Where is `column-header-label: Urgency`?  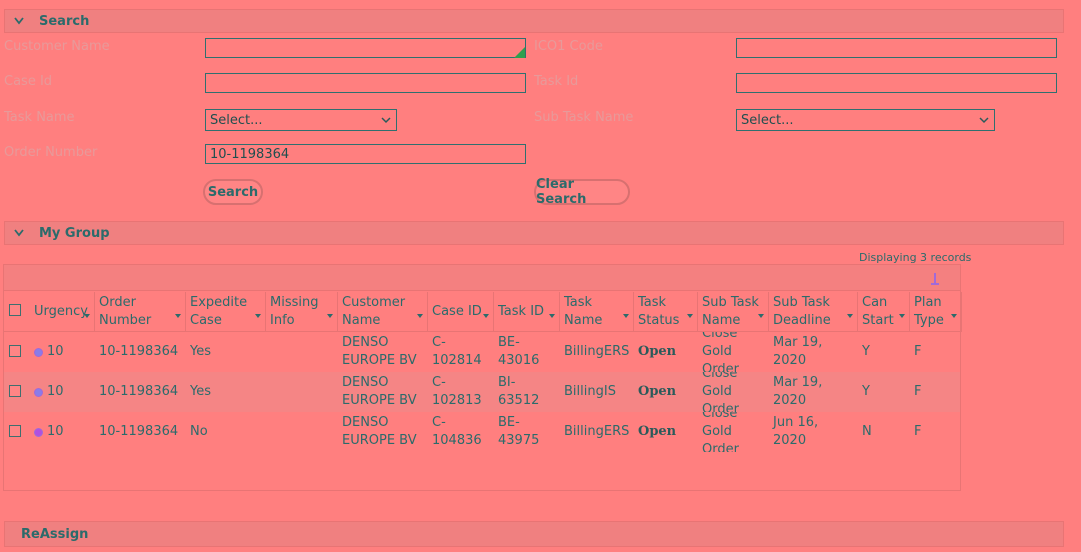
column-header-label: Urgency is located at coordinates (61, 311).